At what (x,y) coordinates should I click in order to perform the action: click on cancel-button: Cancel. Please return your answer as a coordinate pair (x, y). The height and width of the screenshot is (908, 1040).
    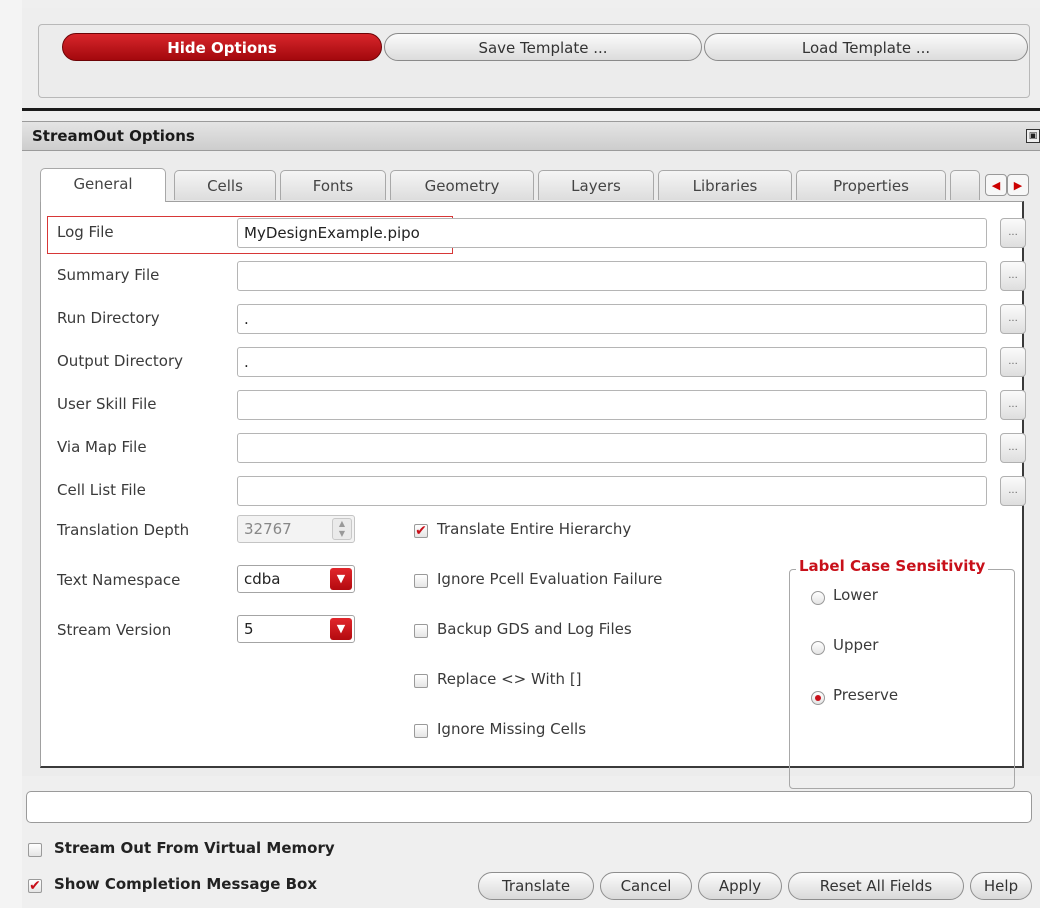
    Looking at the image, I should click on (646, 886).